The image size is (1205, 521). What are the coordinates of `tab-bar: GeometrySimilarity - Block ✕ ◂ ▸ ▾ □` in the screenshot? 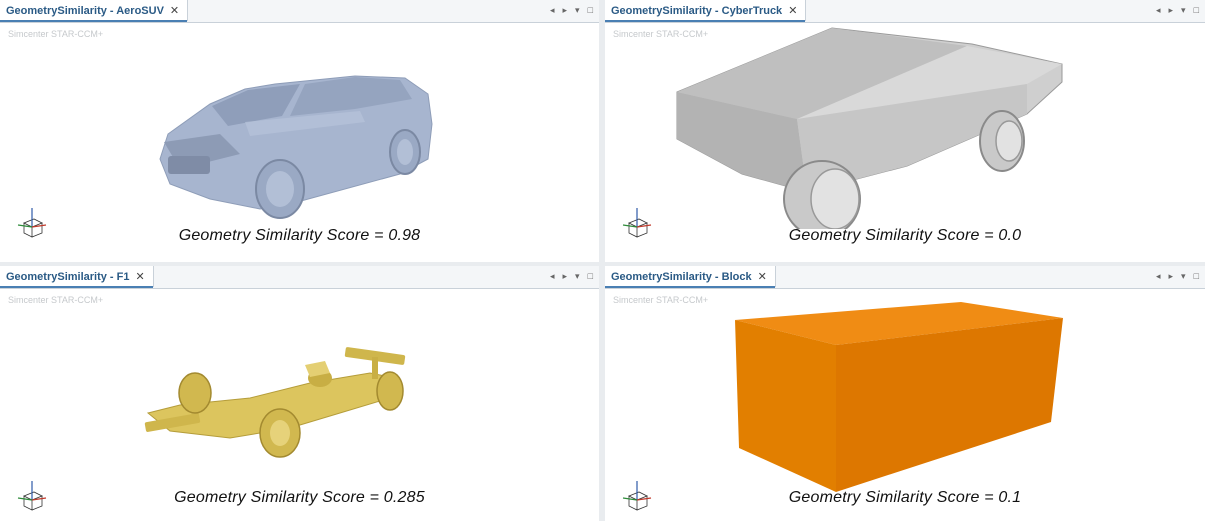 It's located at (905, 277).